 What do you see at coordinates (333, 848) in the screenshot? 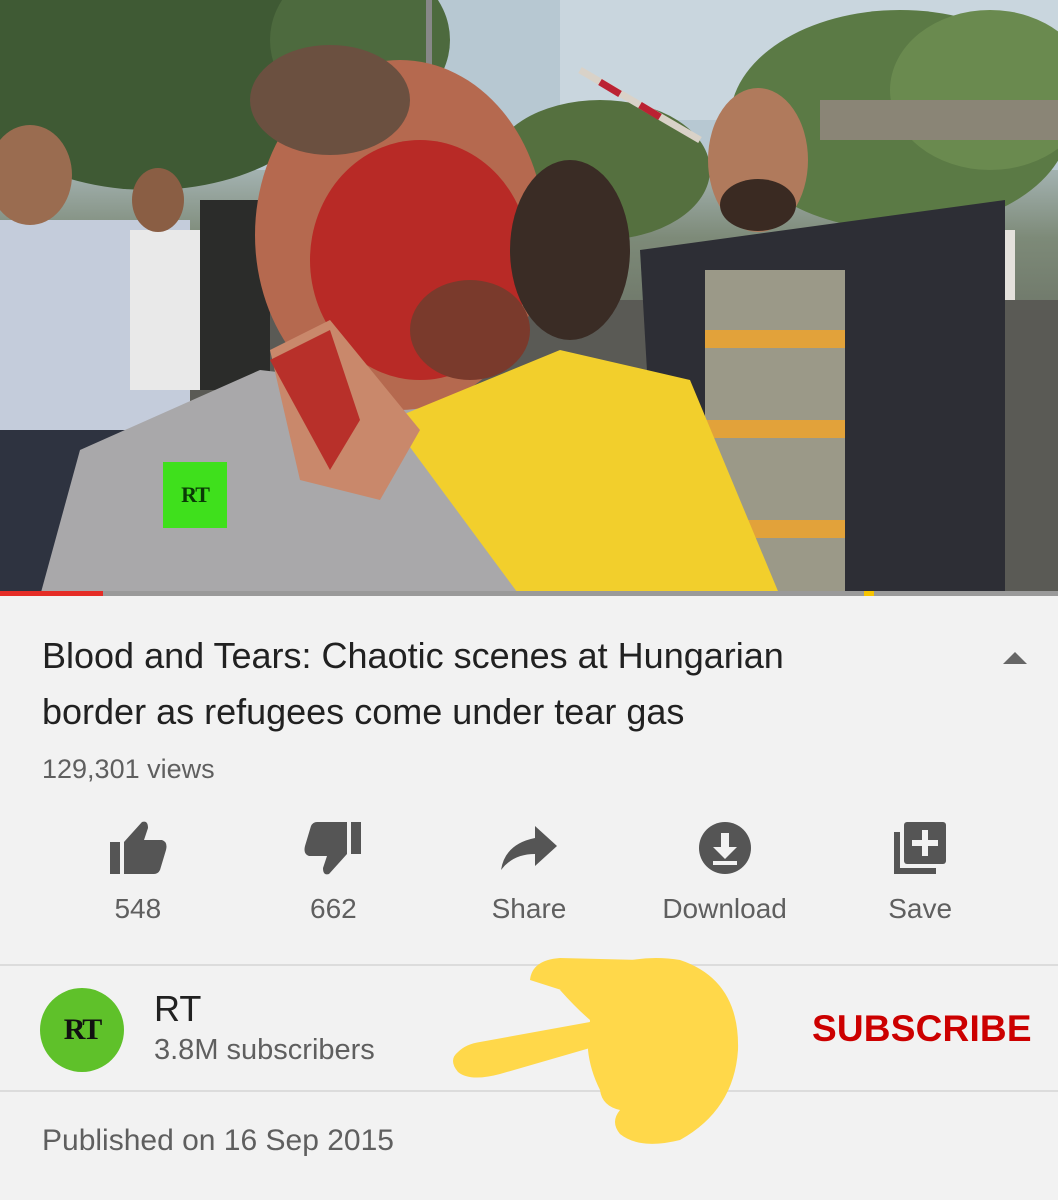
I see `thumbs-down-icon` at bounding box center [333, 848].